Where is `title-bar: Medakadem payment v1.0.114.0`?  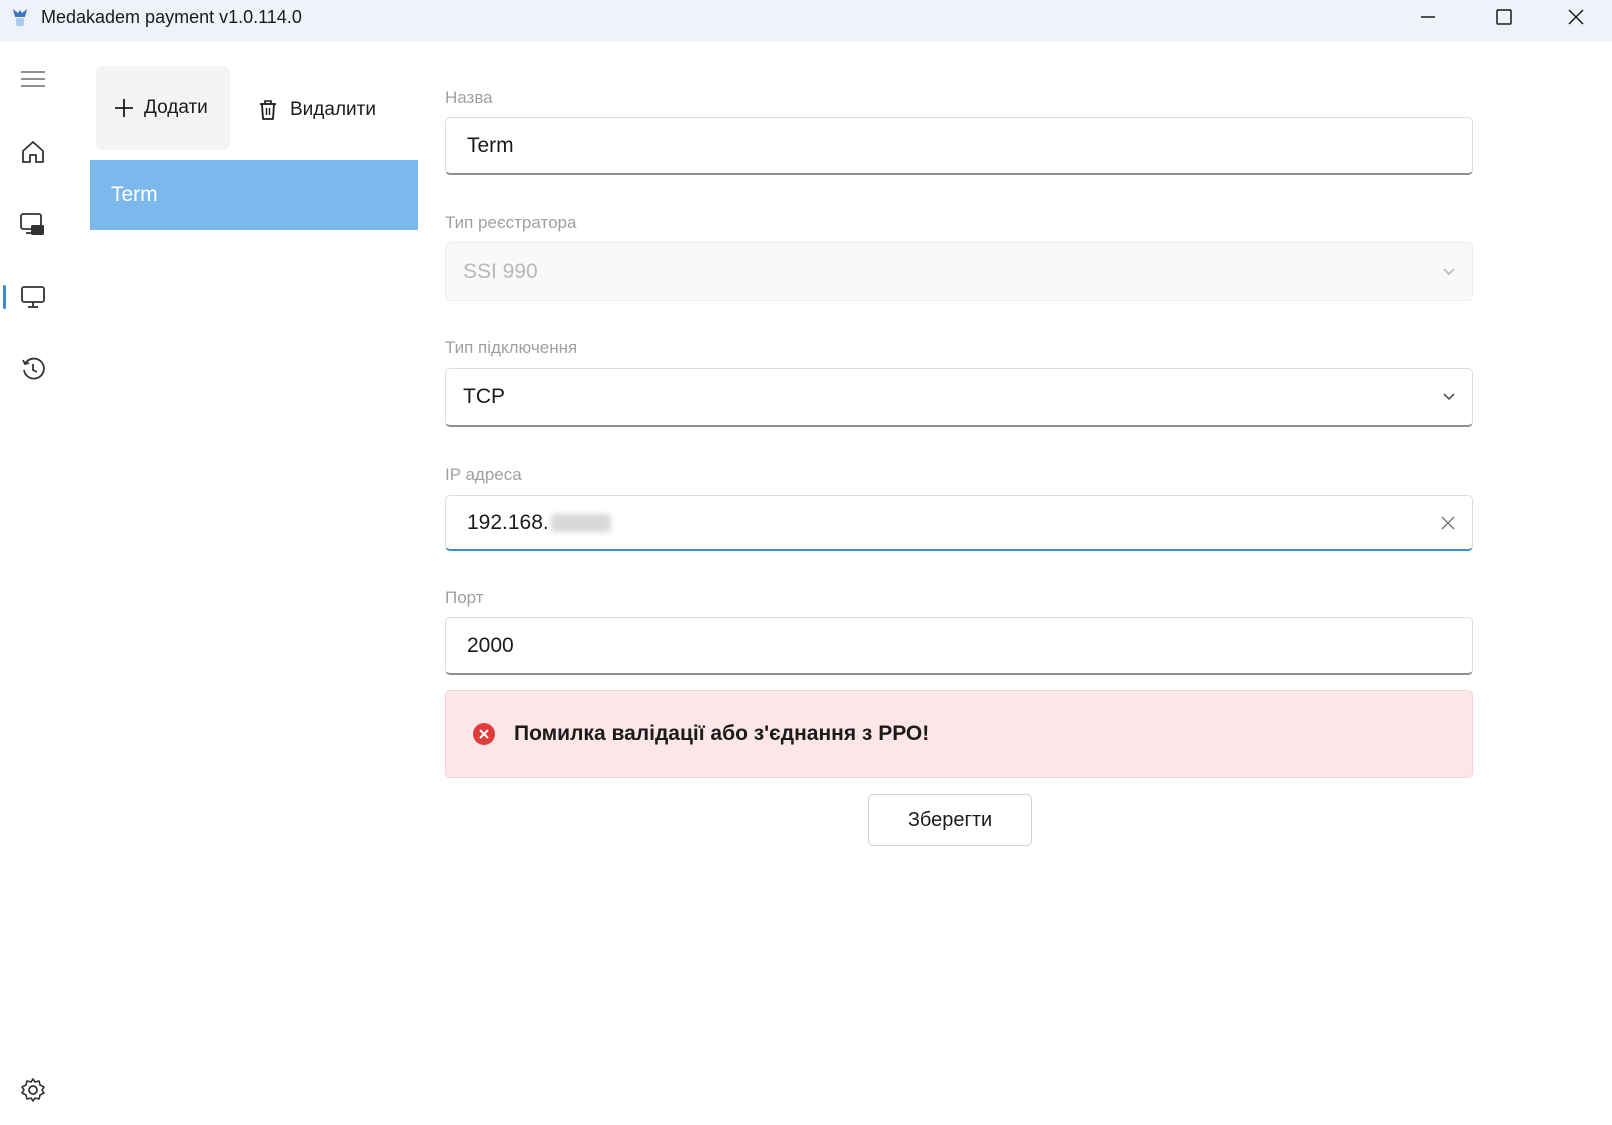 title-bar: Medakadem payment v1.0.114.0 is located at coordinates (806, 21).